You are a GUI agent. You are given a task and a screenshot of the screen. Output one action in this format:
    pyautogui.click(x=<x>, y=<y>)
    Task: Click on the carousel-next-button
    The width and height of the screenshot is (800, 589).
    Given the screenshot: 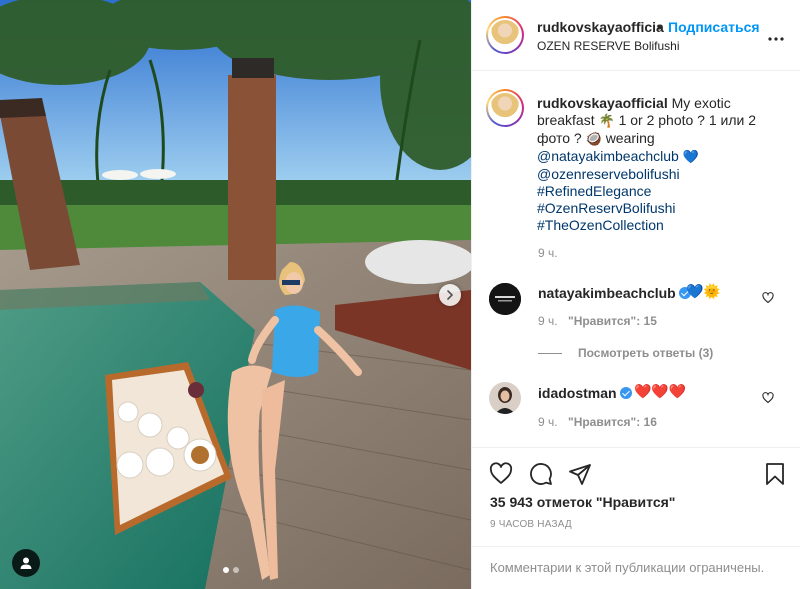 What is the action you would take?
    pyautogui.click(x=450, y=295)
    